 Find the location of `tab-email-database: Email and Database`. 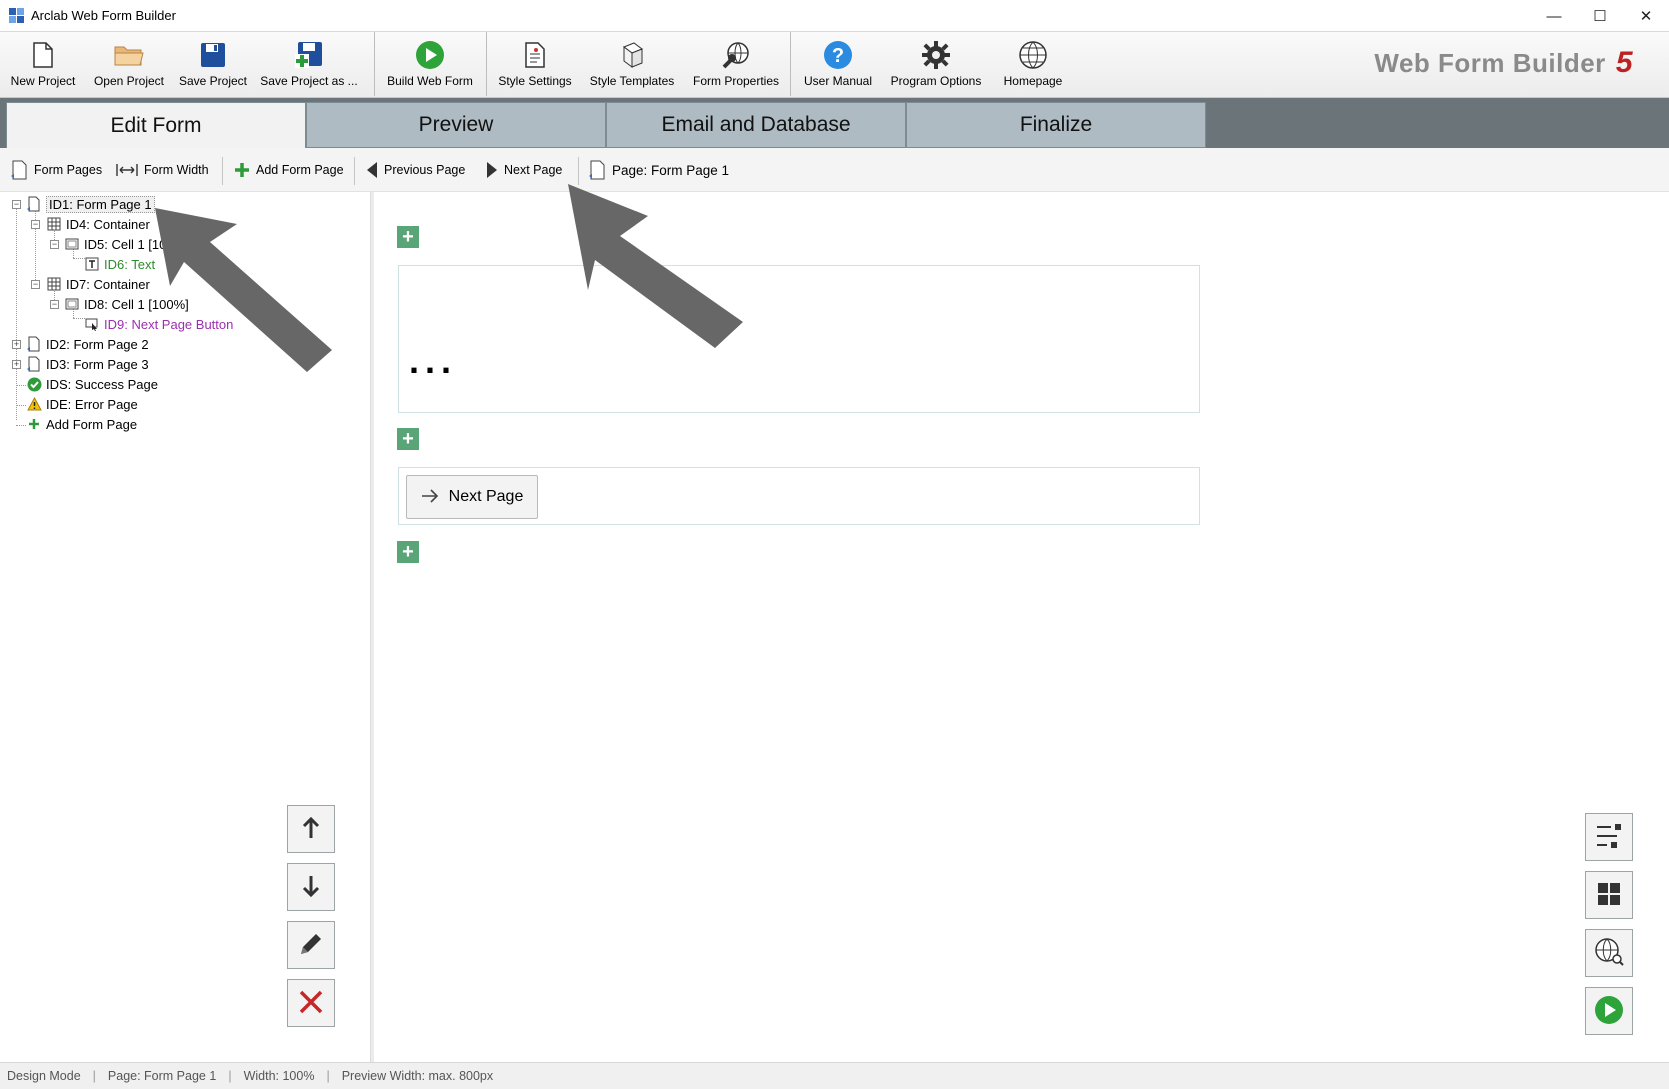

tab-email-database: Email and Database is located at coordinates (756, 125).